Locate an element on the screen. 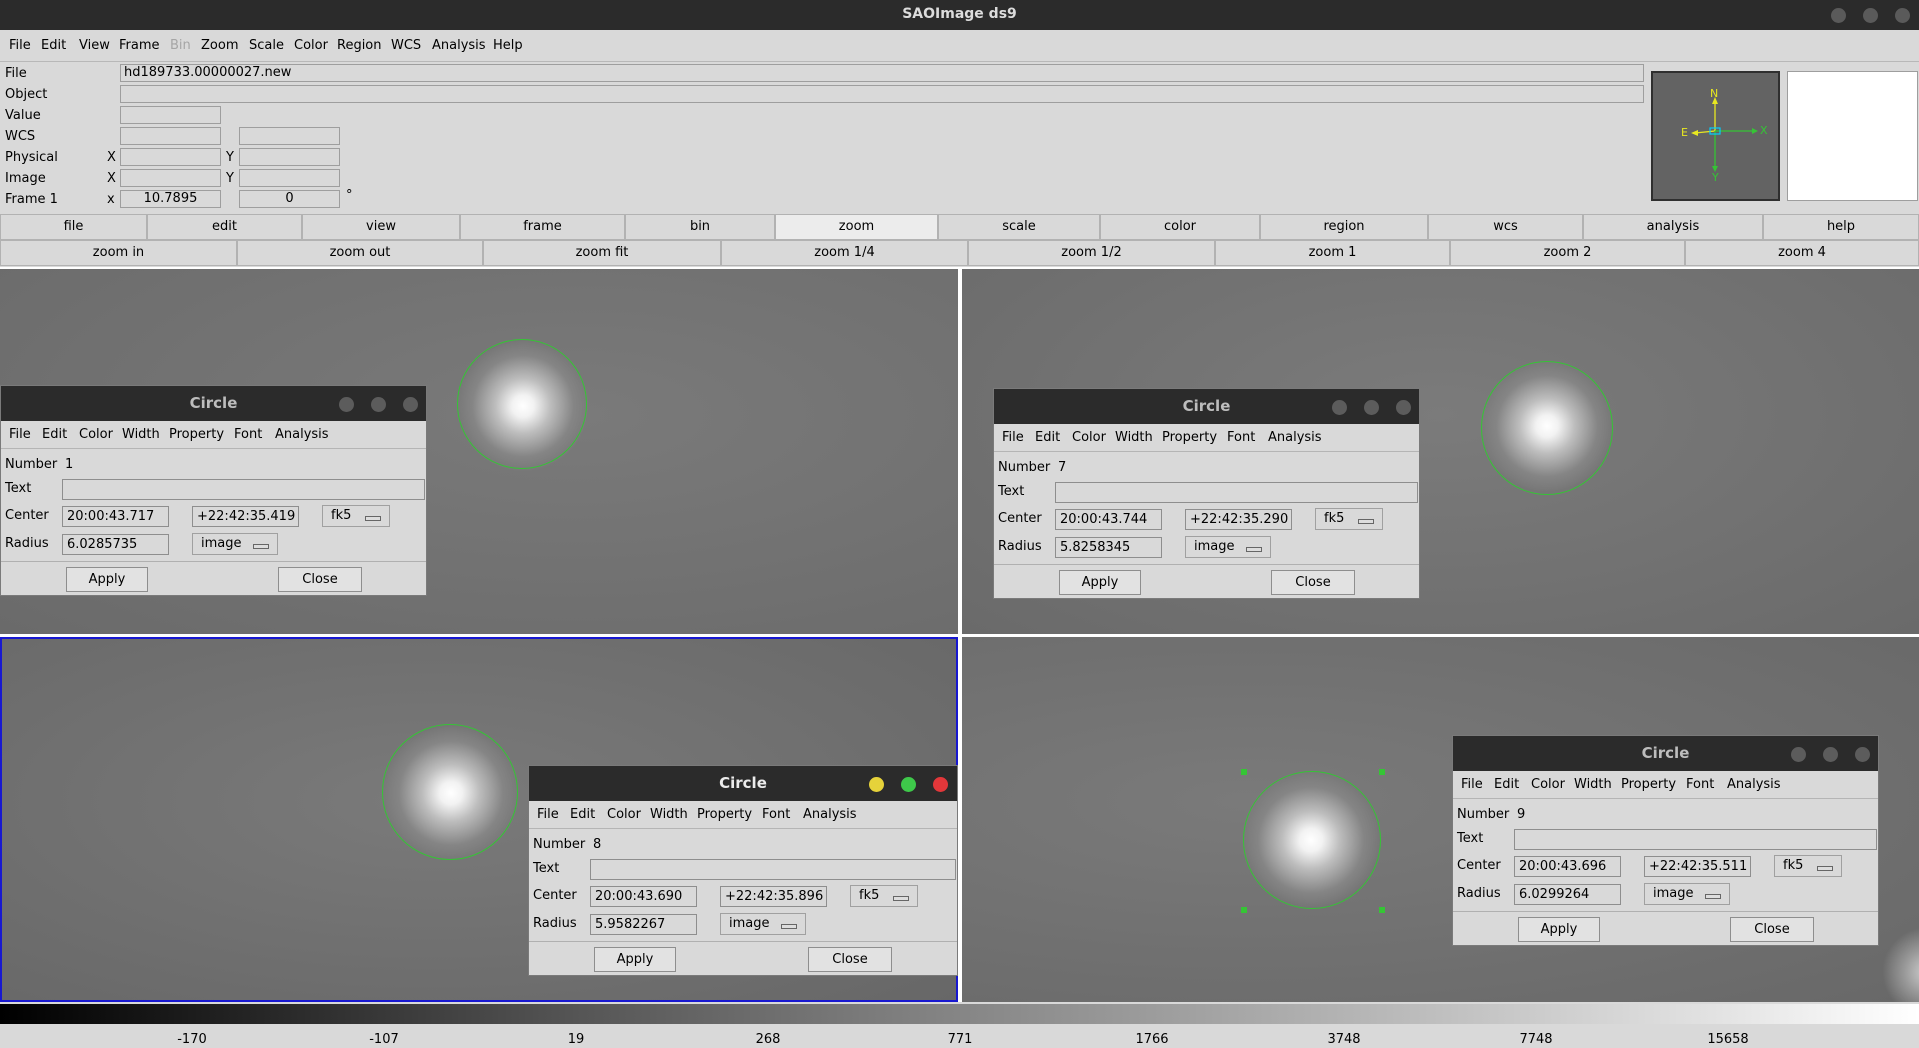 This screenshot has width=1919, height=1048. maximize-button is located at coordinates (1870, 15).